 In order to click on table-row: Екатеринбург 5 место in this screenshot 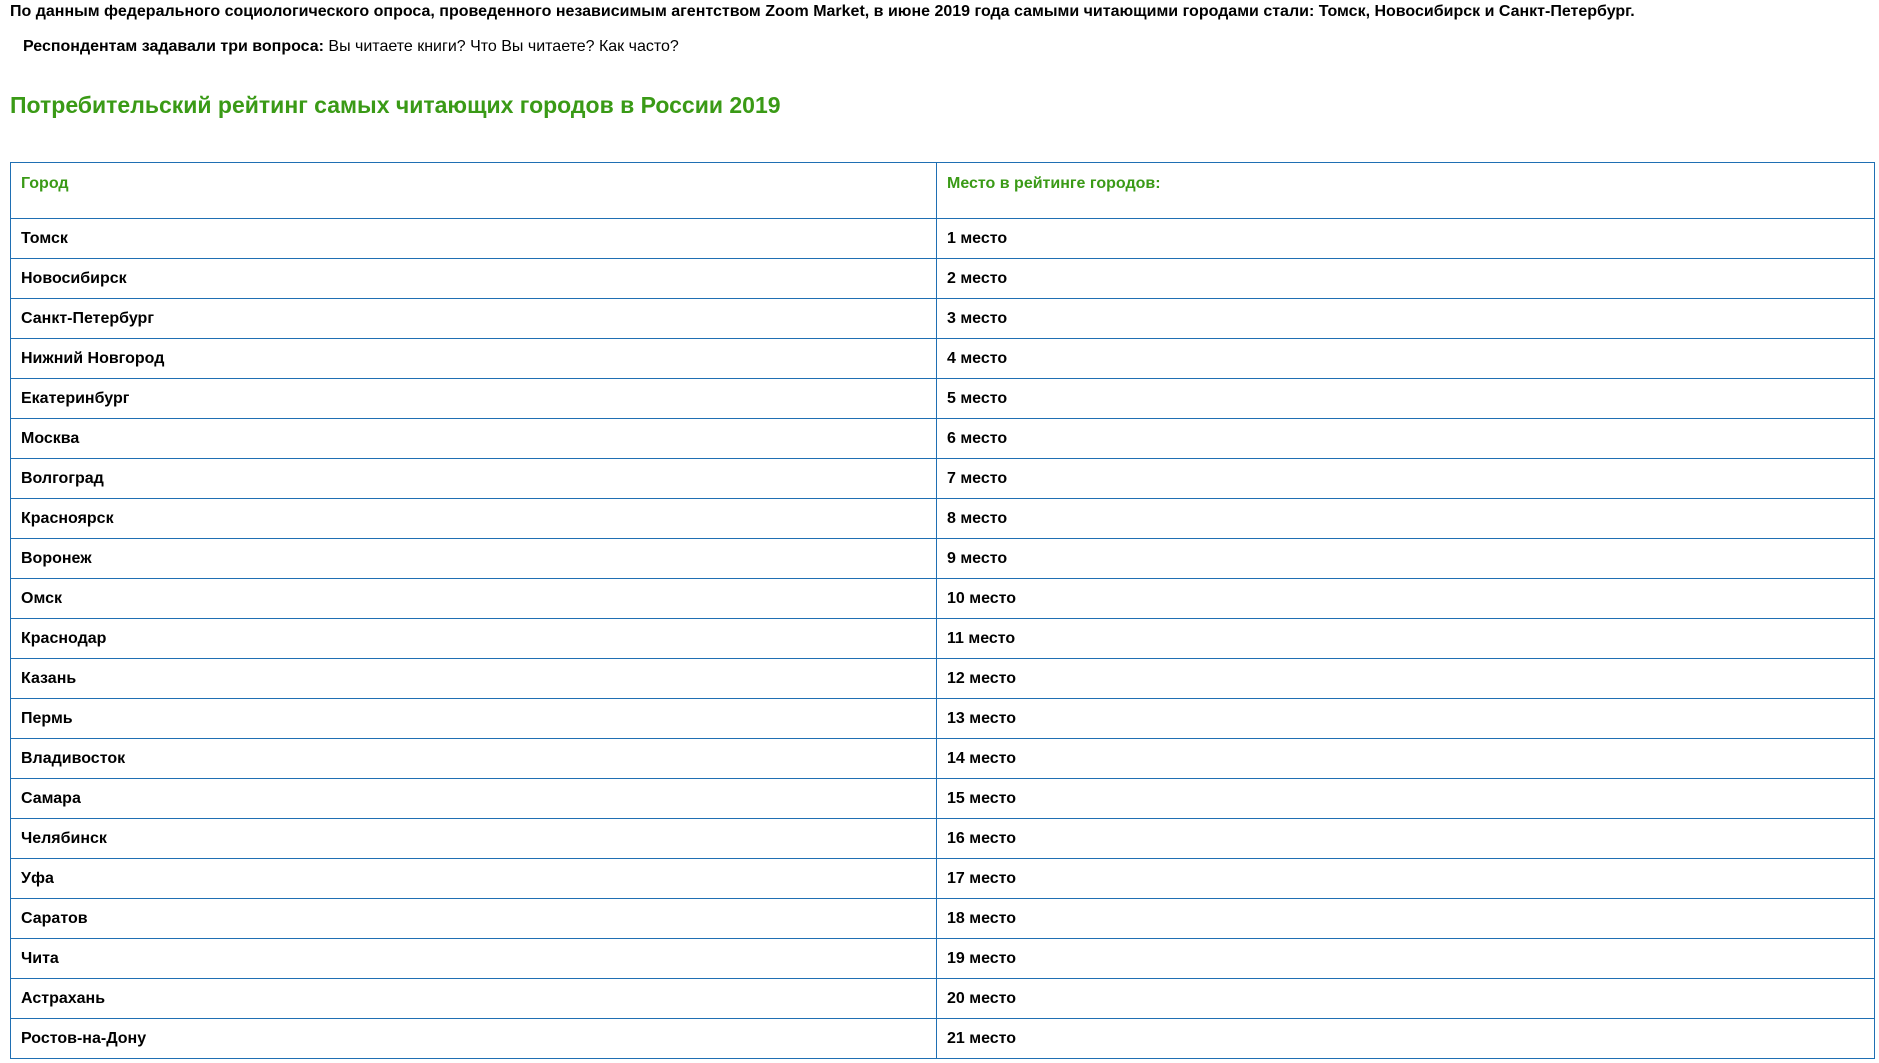, I will do `click(942, 398)`.